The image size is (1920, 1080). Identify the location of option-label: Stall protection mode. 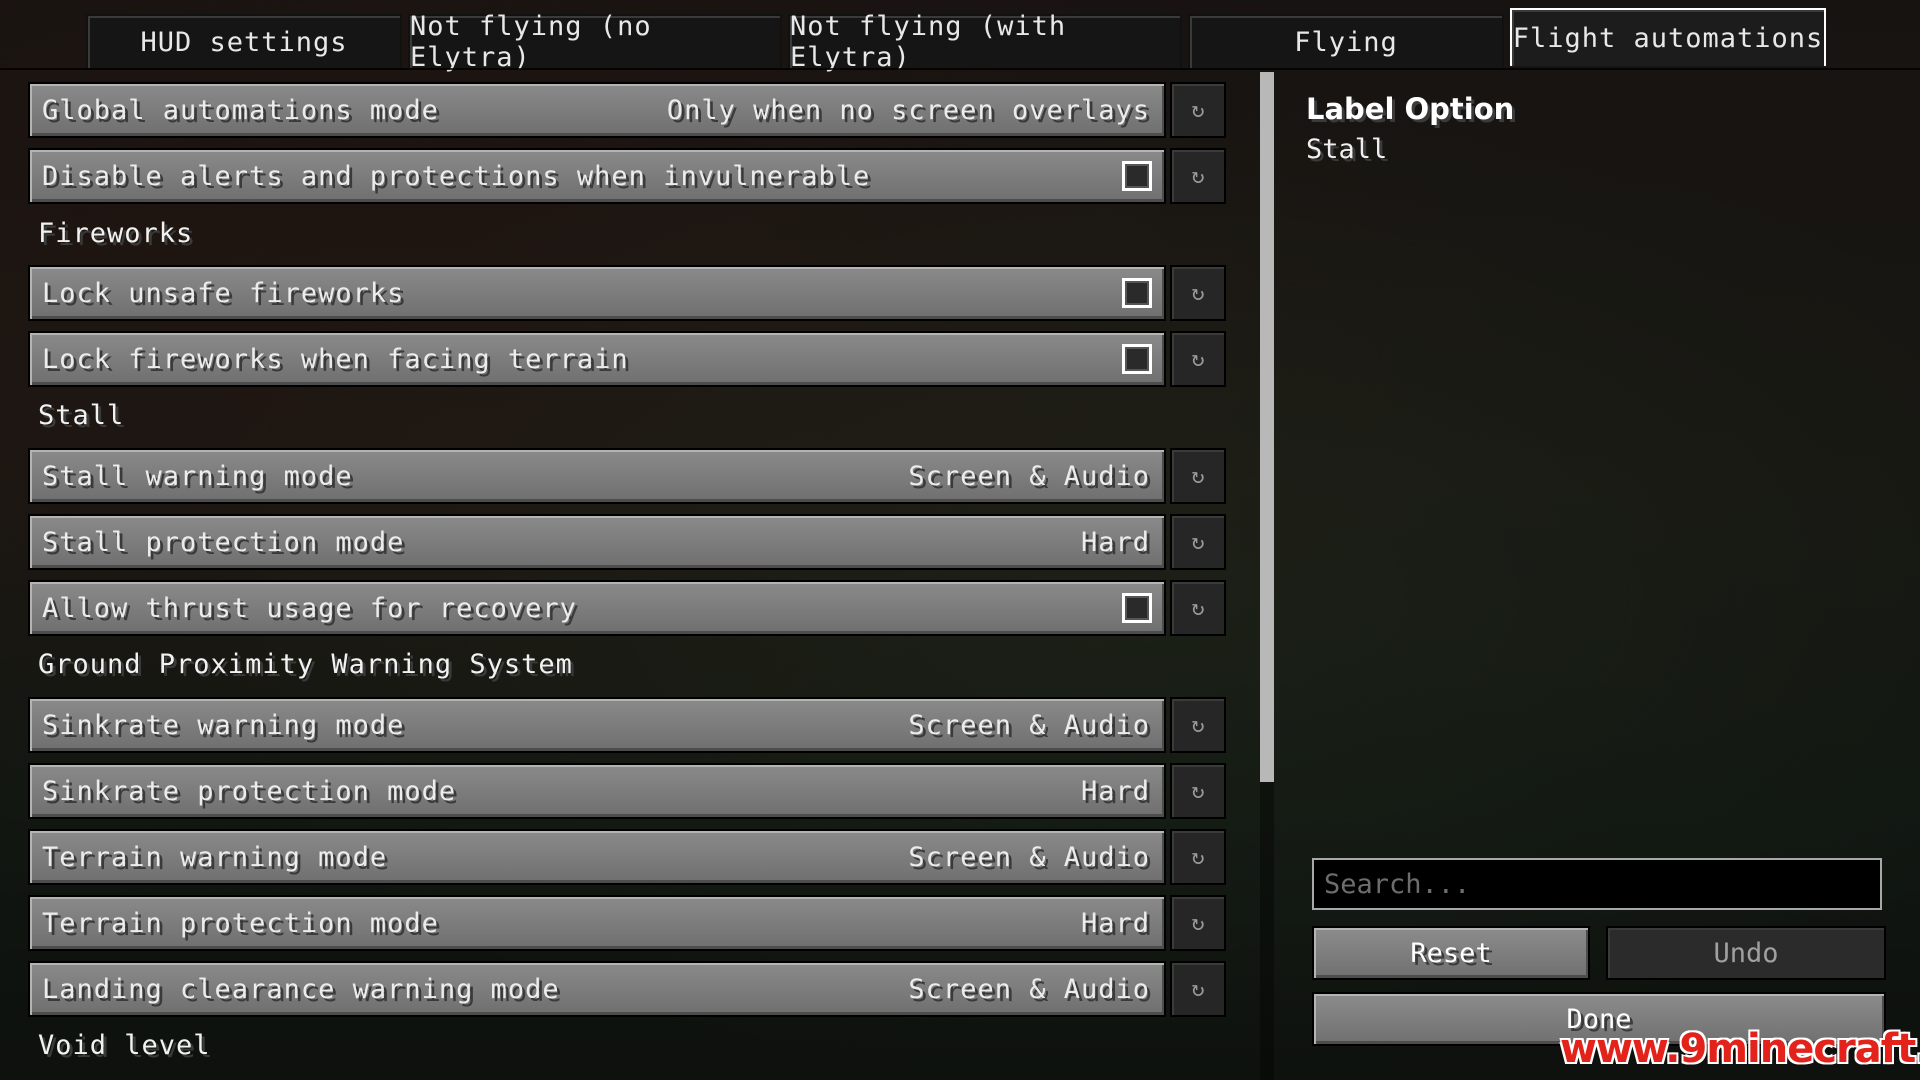
(223, 542).